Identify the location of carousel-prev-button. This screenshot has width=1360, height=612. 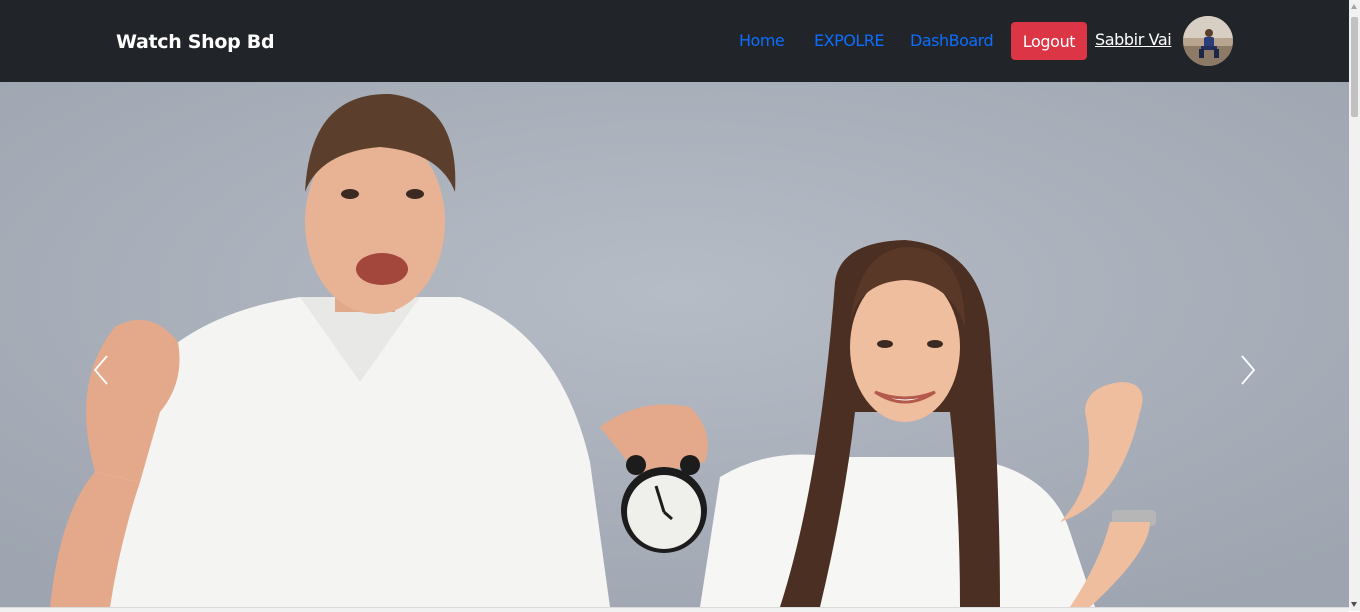
(101, 370).